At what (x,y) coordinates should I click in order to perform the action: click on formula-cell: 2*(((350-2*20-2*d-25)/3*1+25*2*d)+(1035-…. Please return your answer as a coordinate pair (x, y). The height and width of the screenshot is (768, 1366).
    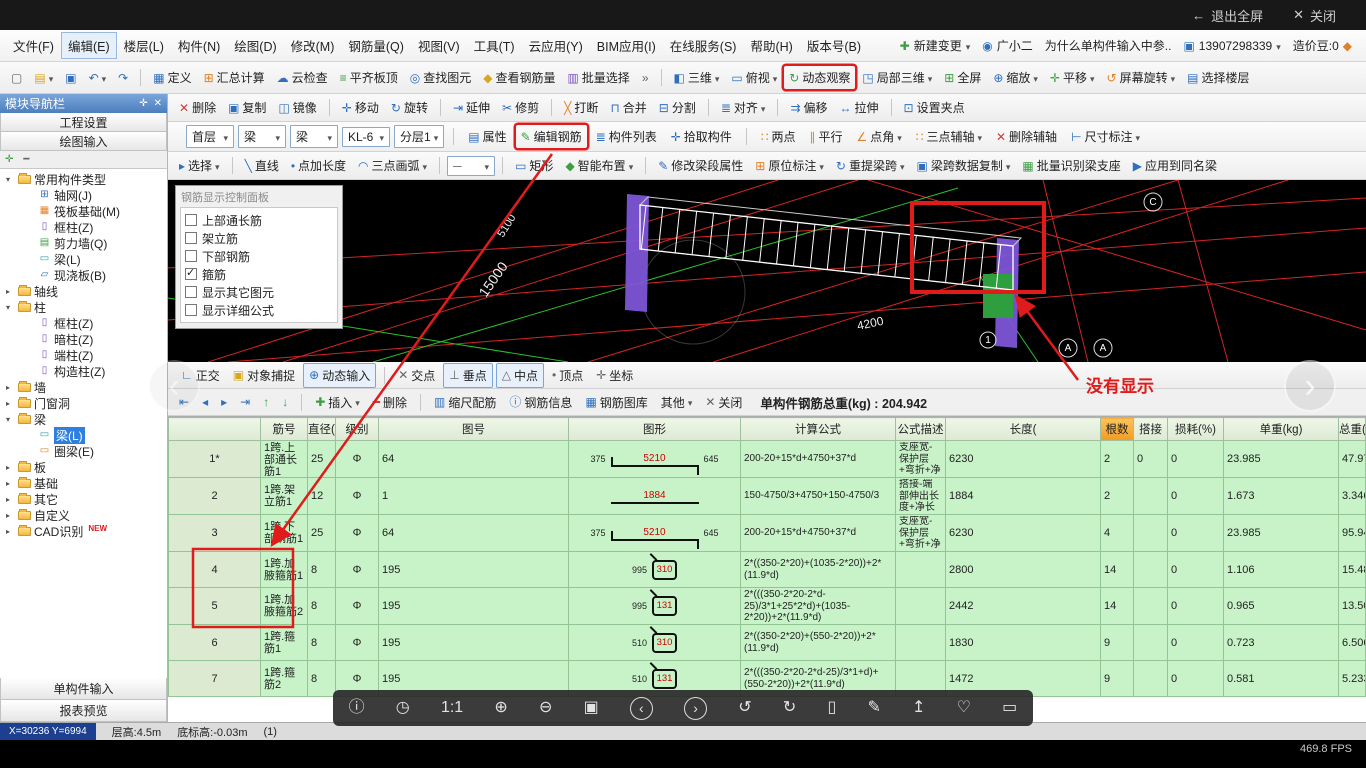
    Looking at the image, I should click on (818, 606).